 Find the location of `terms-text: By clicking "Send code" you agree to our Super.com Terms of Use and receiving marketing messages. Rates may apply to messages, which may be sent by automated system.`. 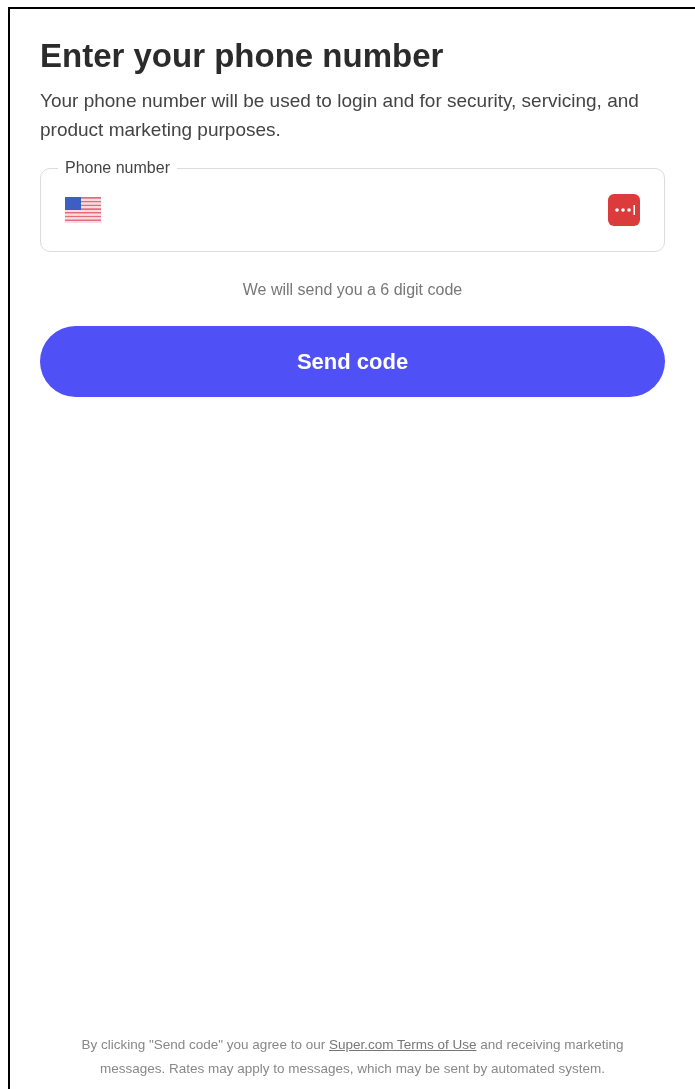

terms-text: By clicking "Send code" you agree to our Super.com Terms of Use and receiving marketing messages. Rates may apply to messages, which may be sent by automated system. is located at coordinates (352, 1057).